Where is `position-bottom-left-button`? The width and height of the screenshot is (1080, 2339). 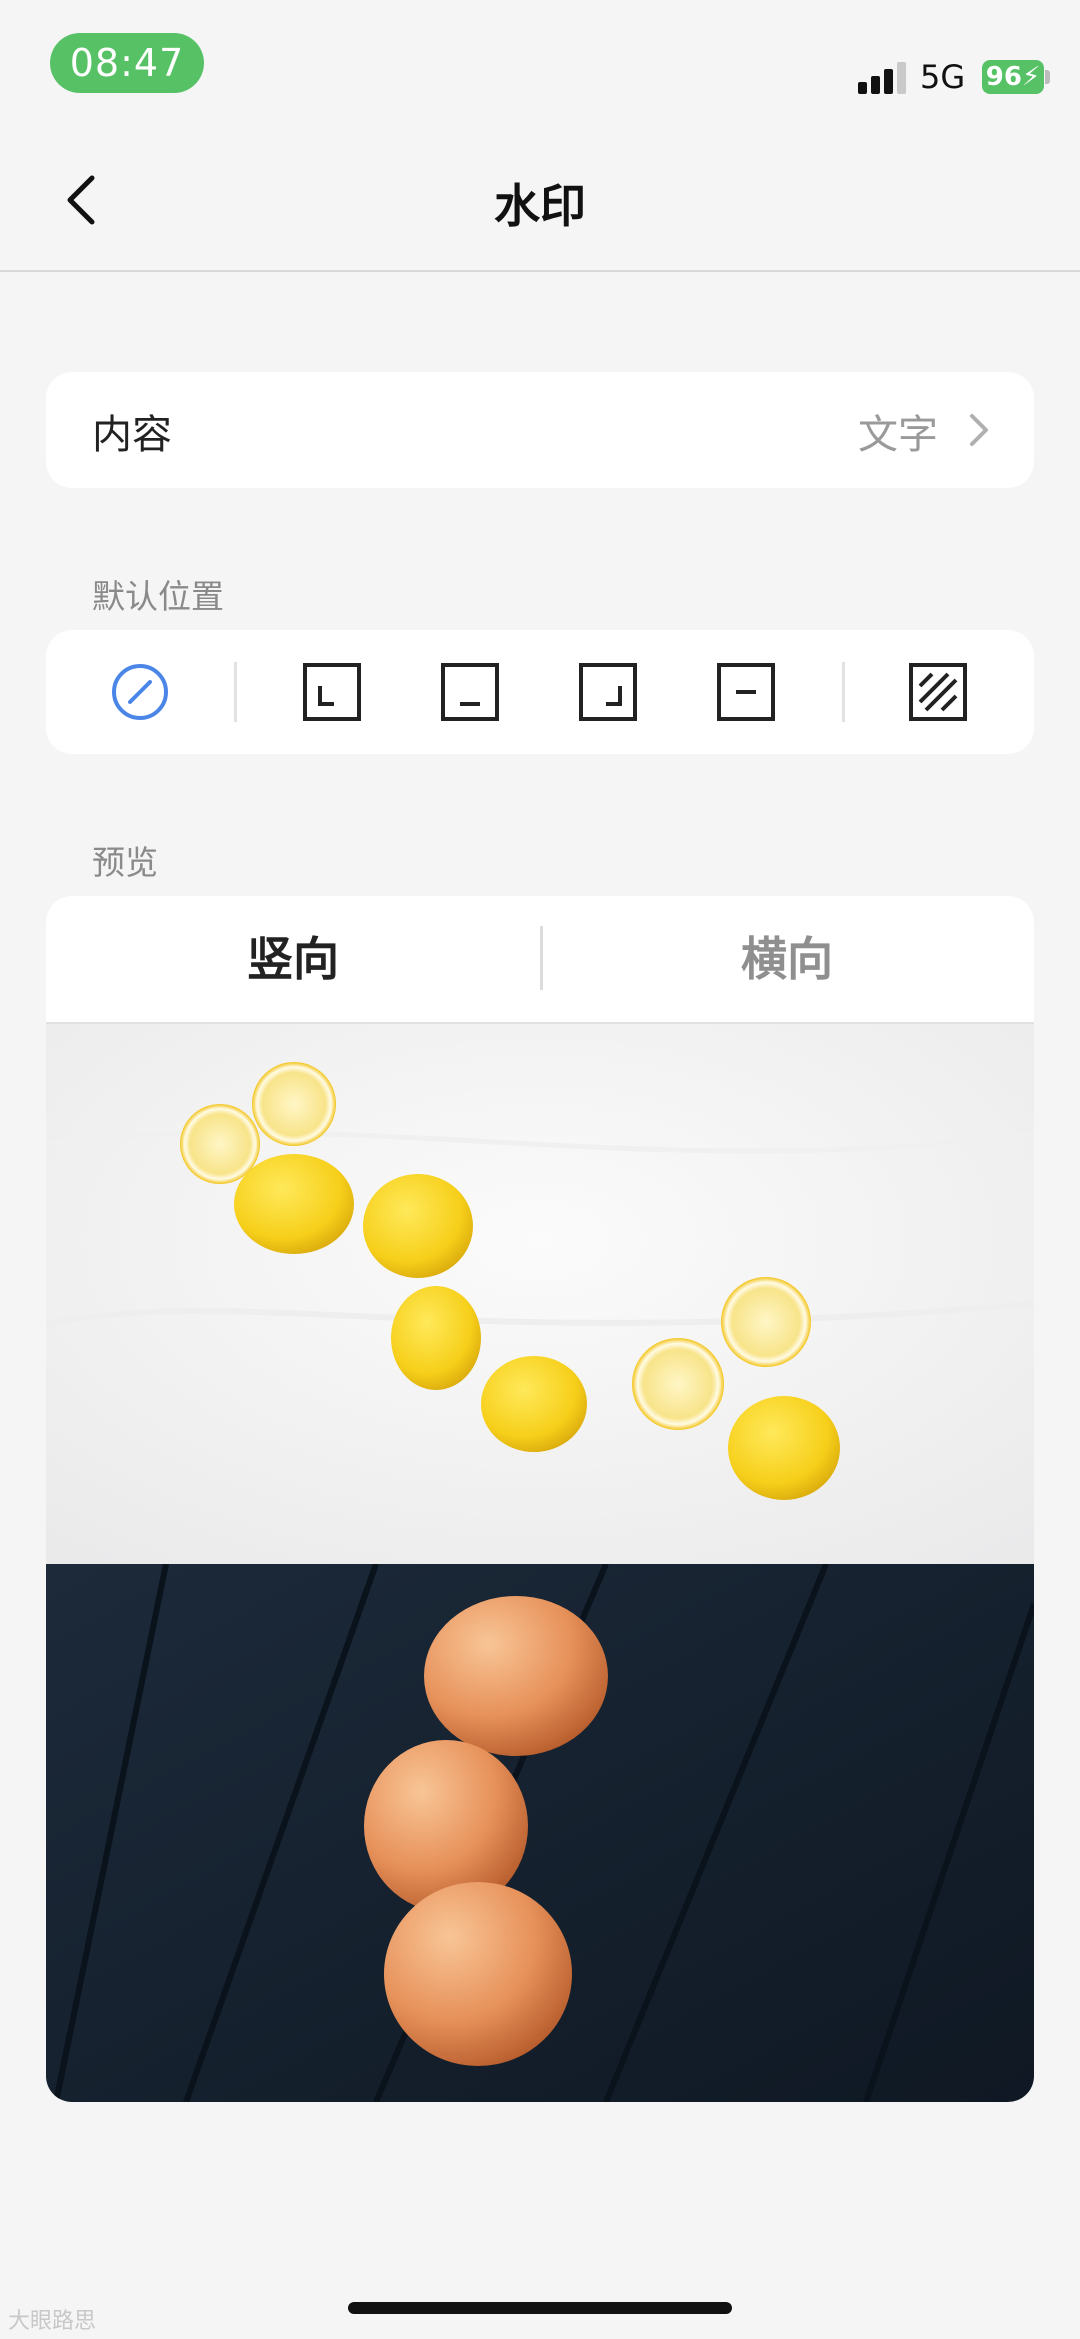 position-bottom-left-button is located at coordinates (332, 692).